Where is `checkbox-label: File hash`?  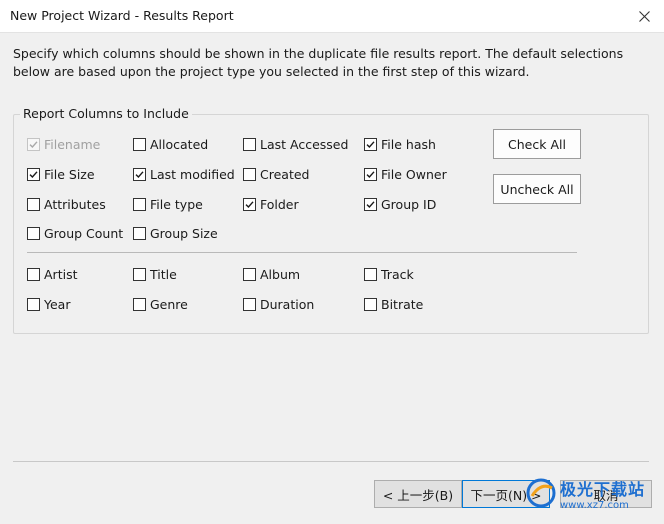 checkbox-label: File hash is located at coordinates (408, 144).